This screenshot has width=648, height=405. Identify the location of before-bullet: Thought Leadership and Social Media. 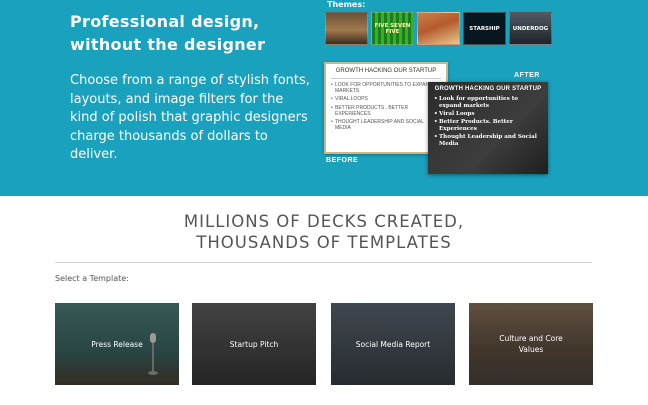
(386, 125).